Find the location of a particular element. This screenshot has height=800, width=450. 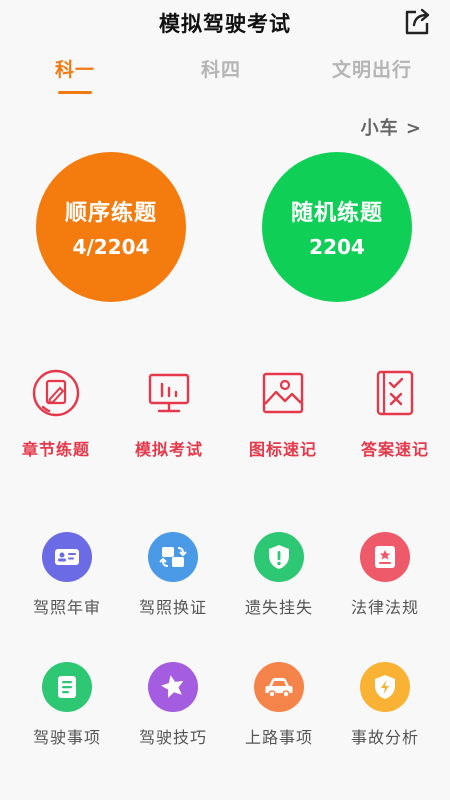

subject-tabs: 科一 科四 文明出行 is located at coordinates (225, 74).